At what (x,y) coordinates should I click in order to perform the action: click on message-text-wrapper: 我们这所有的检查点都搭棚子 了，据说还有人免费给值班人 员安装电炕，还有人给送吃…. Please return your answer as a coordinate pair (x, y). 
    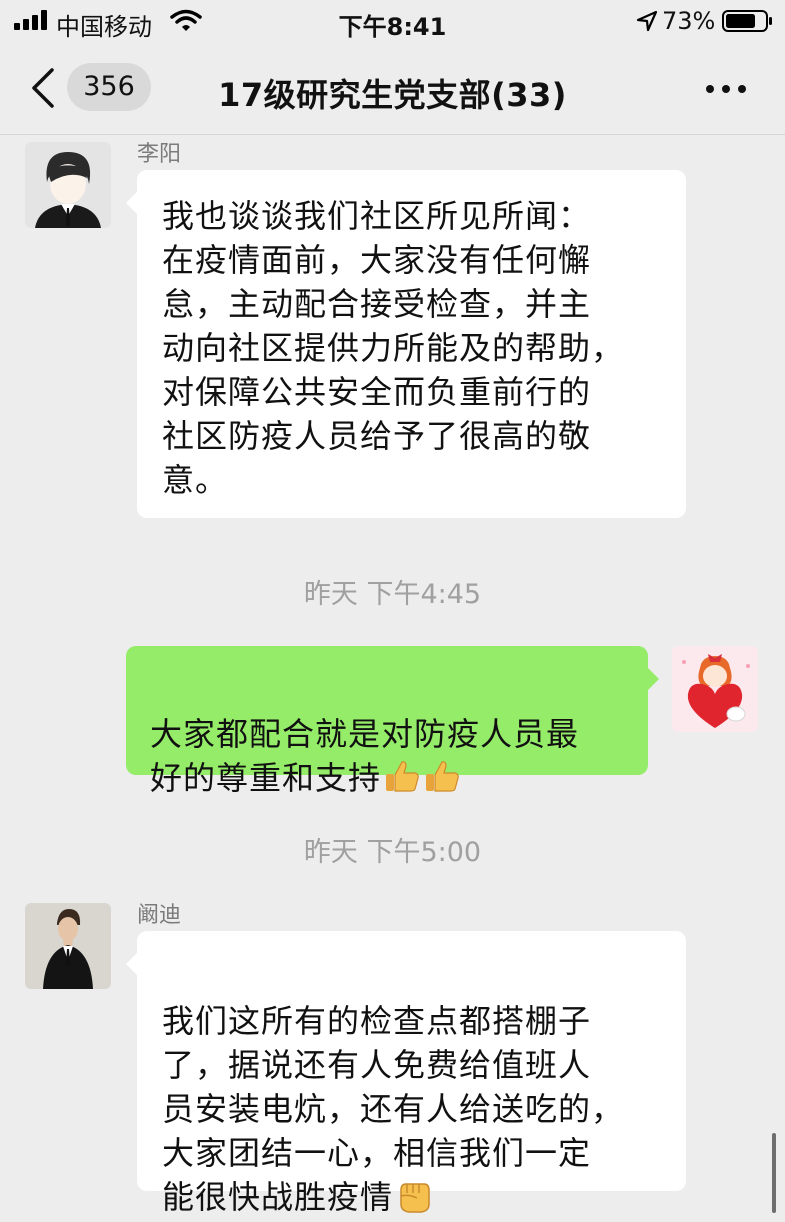
    Looking at the image, I should click on (422, 1087).